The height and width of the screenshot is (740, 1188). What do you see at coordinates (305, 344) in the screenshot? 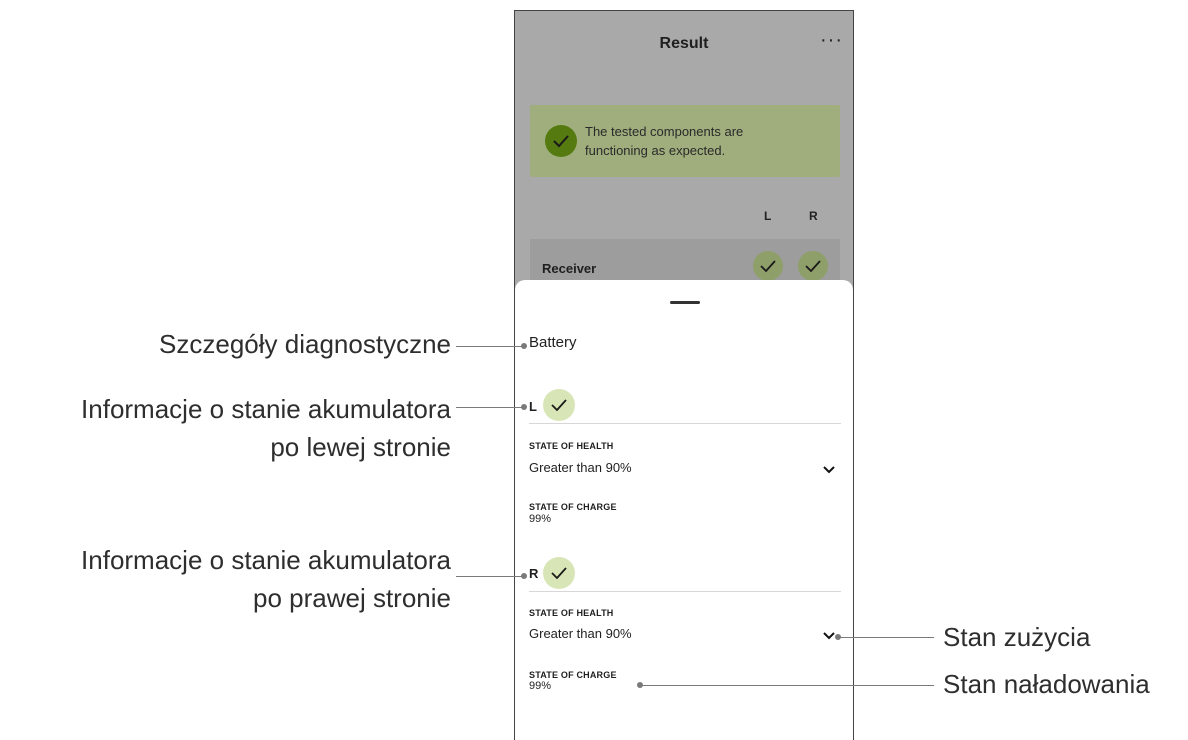
I see `annotation-diagnostic-details: Szczegóły diagnostyczne` at bounding box center [305, 344].